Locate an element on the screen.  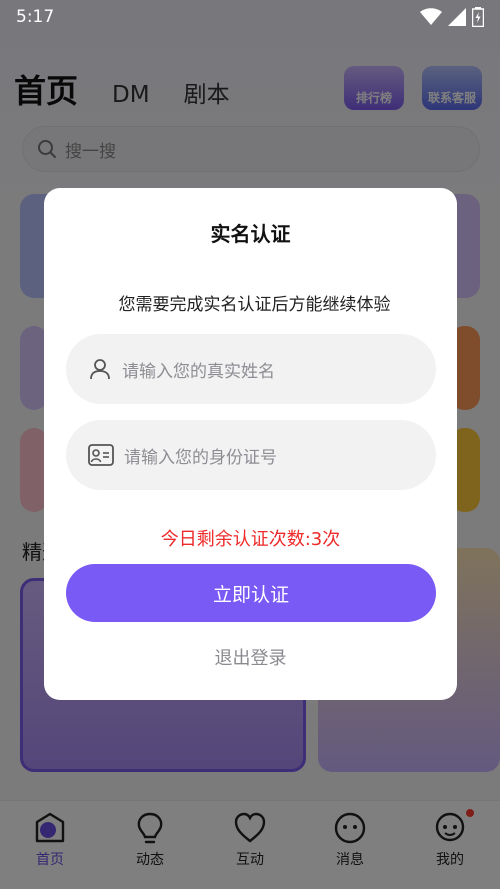
name-field-placeholder: 请输入您的真实姓名 is located at coordinates (198, 371).